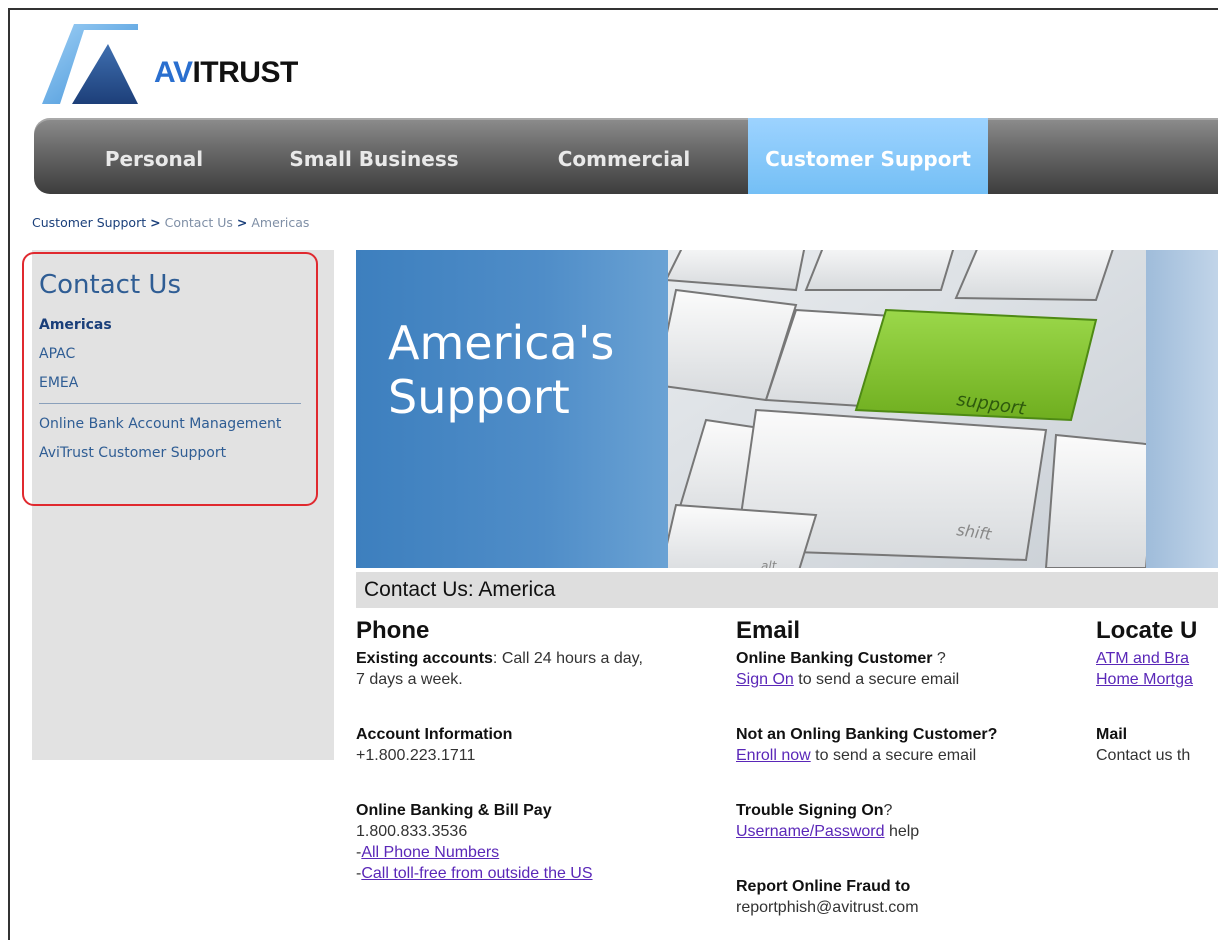 The image size is (1218, 940). I want to click on report-fraud-email: reportphish@avitrust.com, so click(827, 907).